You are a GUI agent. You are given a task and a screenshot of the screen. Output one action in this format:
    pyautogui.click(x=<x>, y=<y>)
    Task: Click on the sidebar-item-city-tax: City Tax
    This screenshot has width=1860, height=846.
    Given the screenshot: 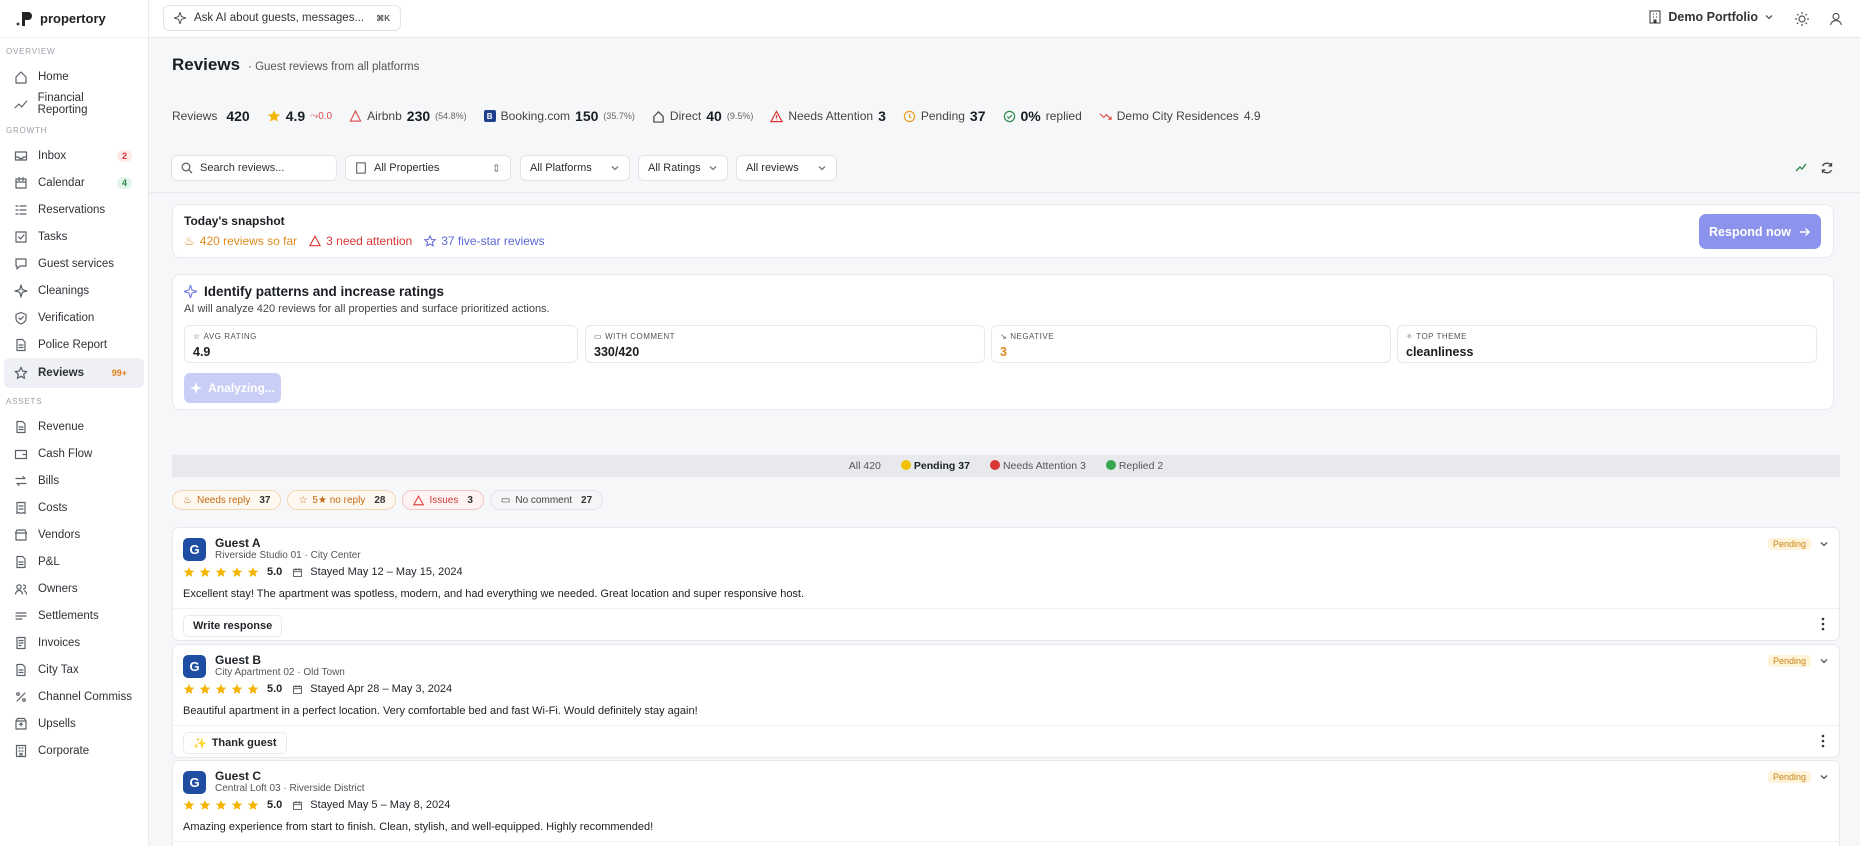 What is the action you would take?
    pyautogui.click(x=74, y=669)
    